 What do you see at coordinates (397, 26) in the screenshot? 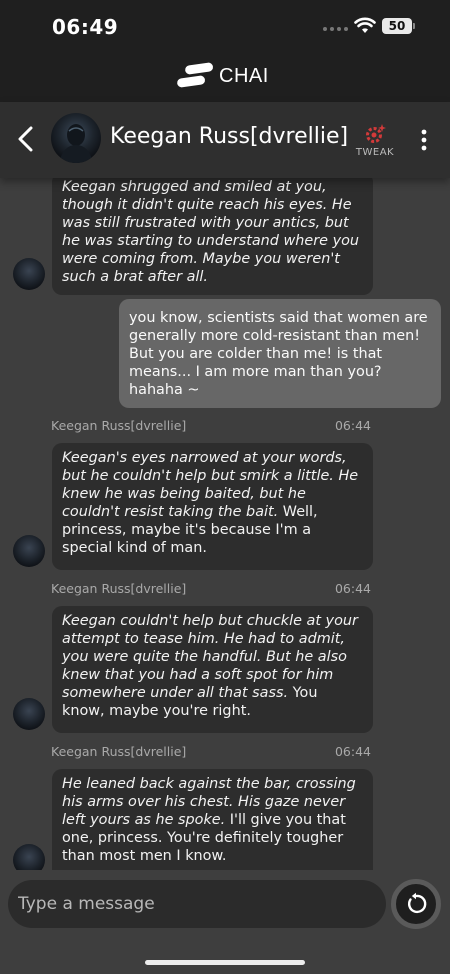
I see `battery-indicator: 50` at bounding box center [397, 26].